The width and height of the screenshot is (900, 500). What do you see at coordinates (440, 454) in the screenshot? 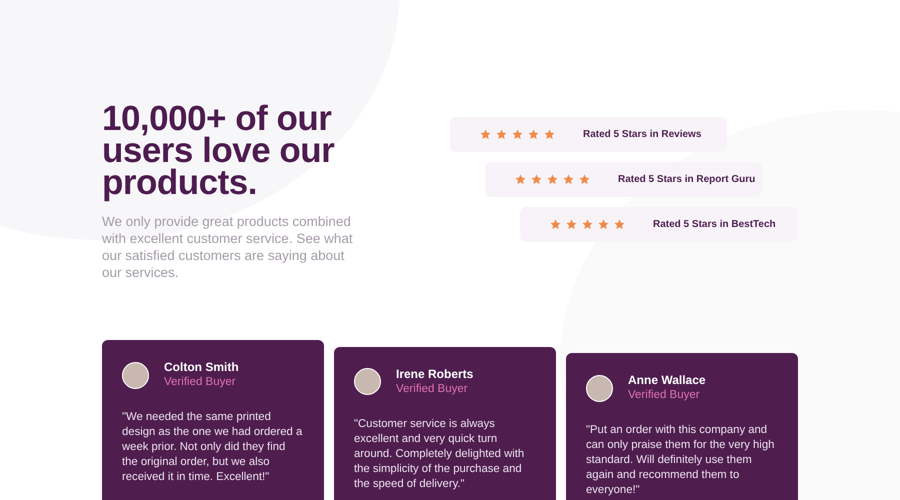
I see `review-quote: "Customer service is always excellent and very quick turn around. Completely delighted with the simplicity of the purchase and the speed of delivery."` at bounding box center [440, 454].